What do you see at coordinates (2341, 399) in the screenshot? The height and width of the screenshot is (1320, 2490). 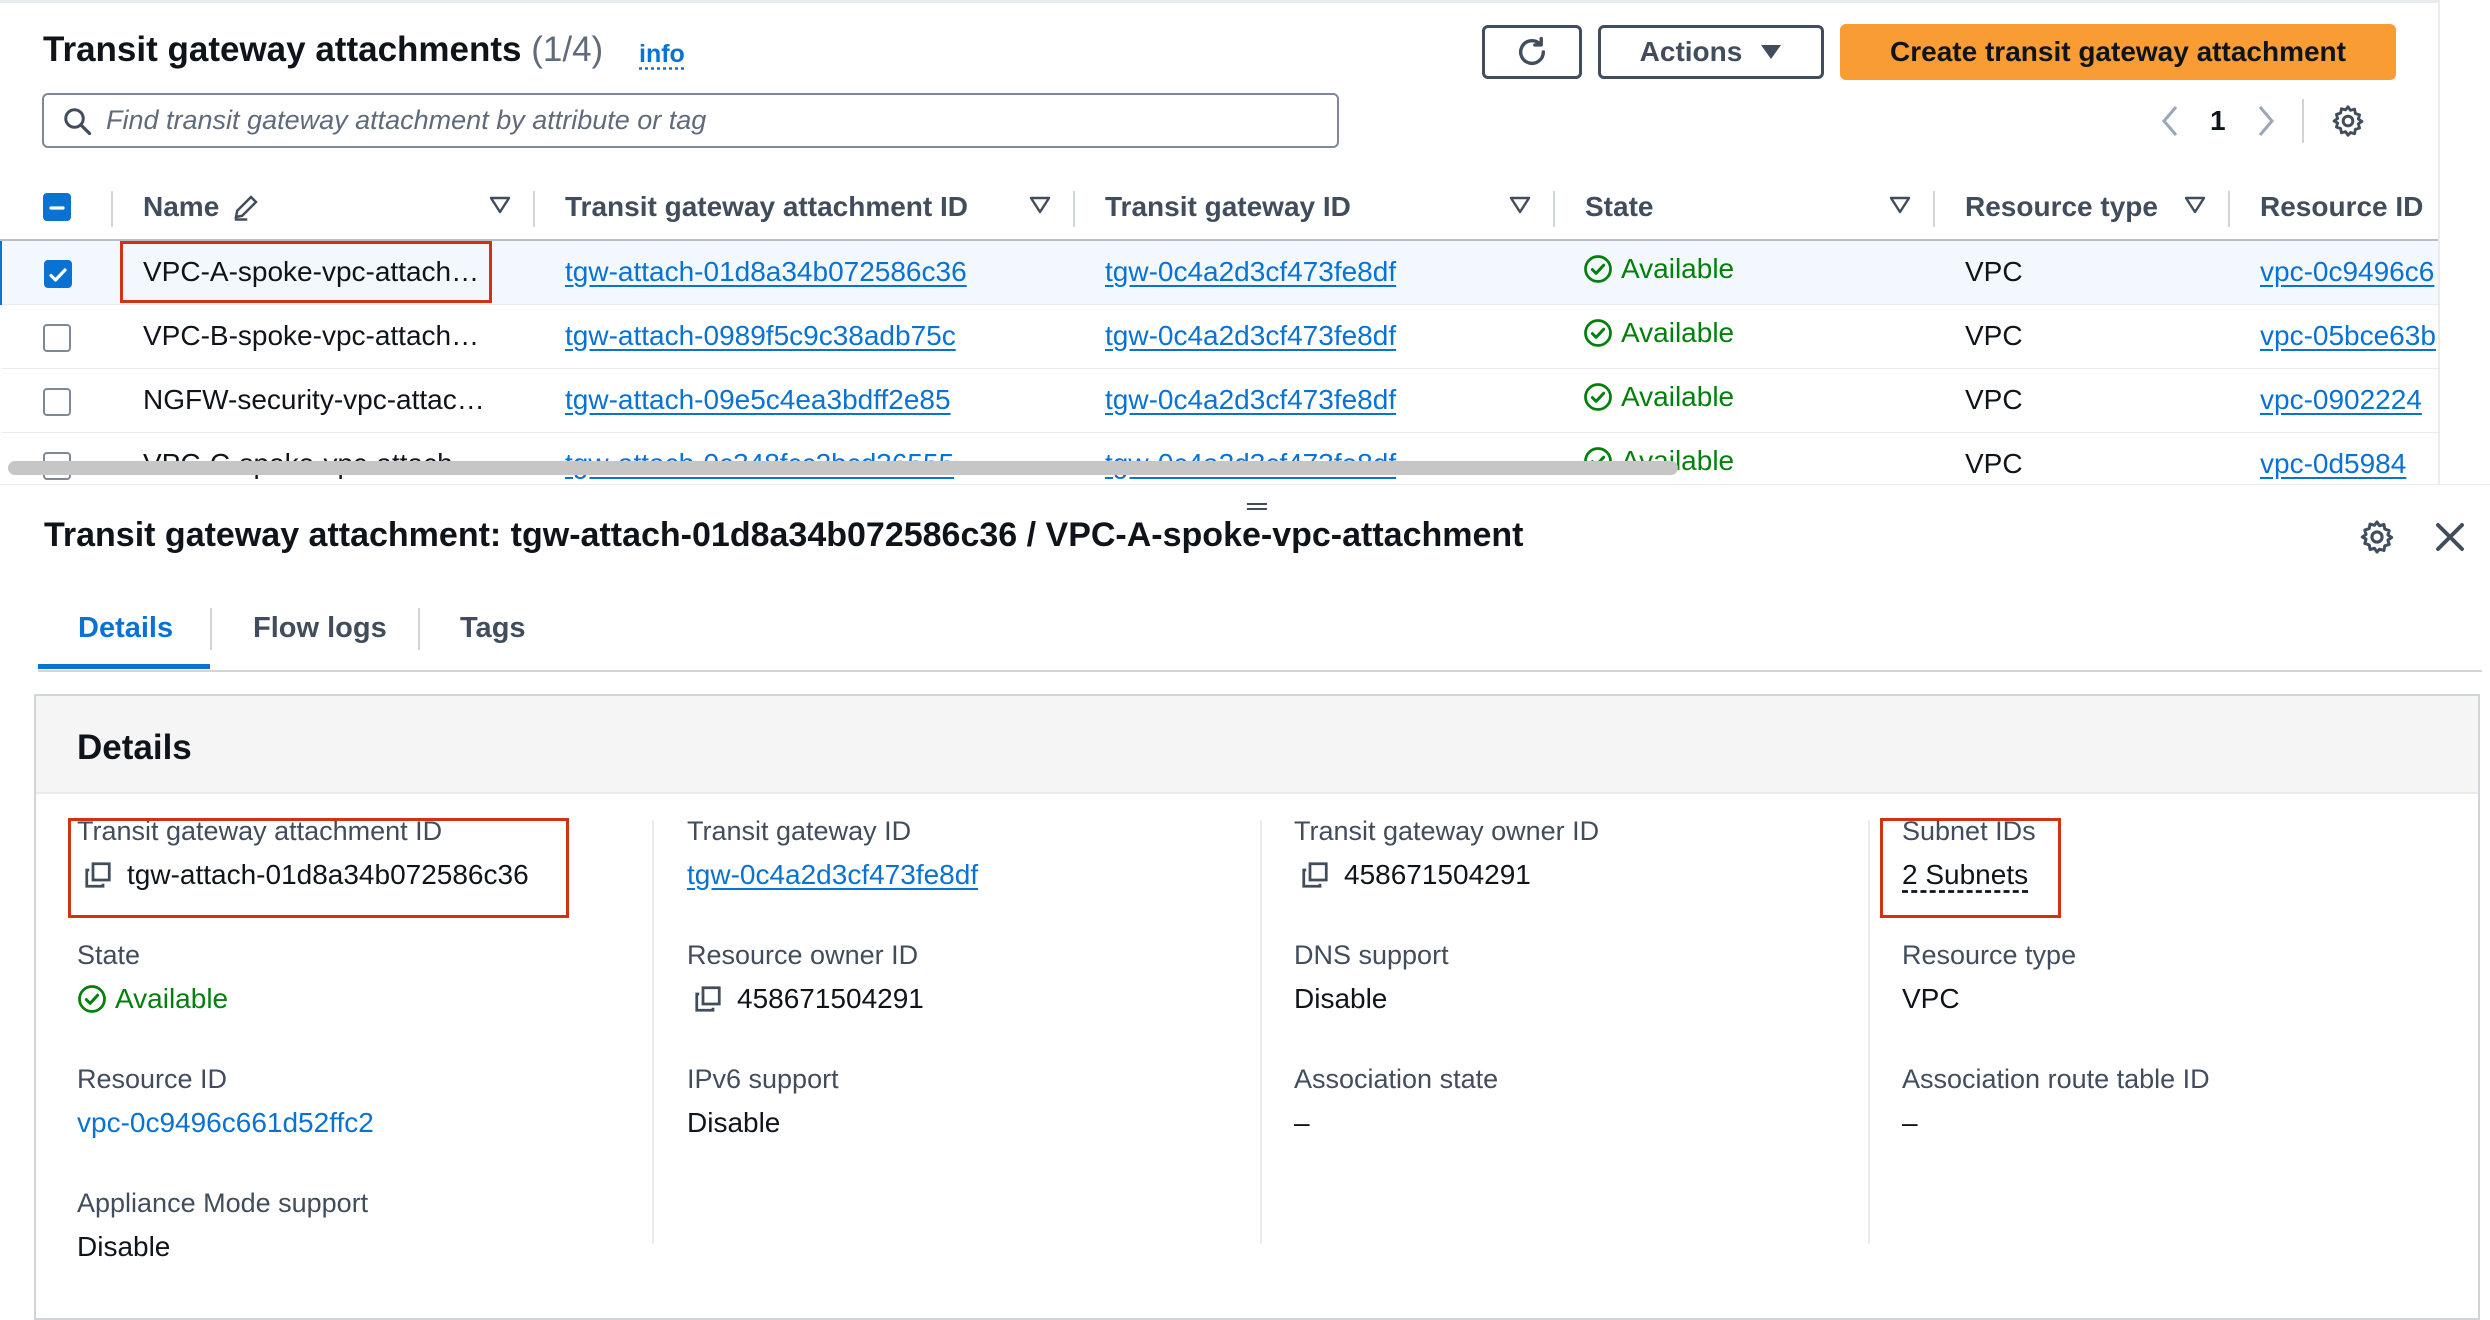 I see `resource-id-link: vpc-0902224` at bounding box center [2341, 399].